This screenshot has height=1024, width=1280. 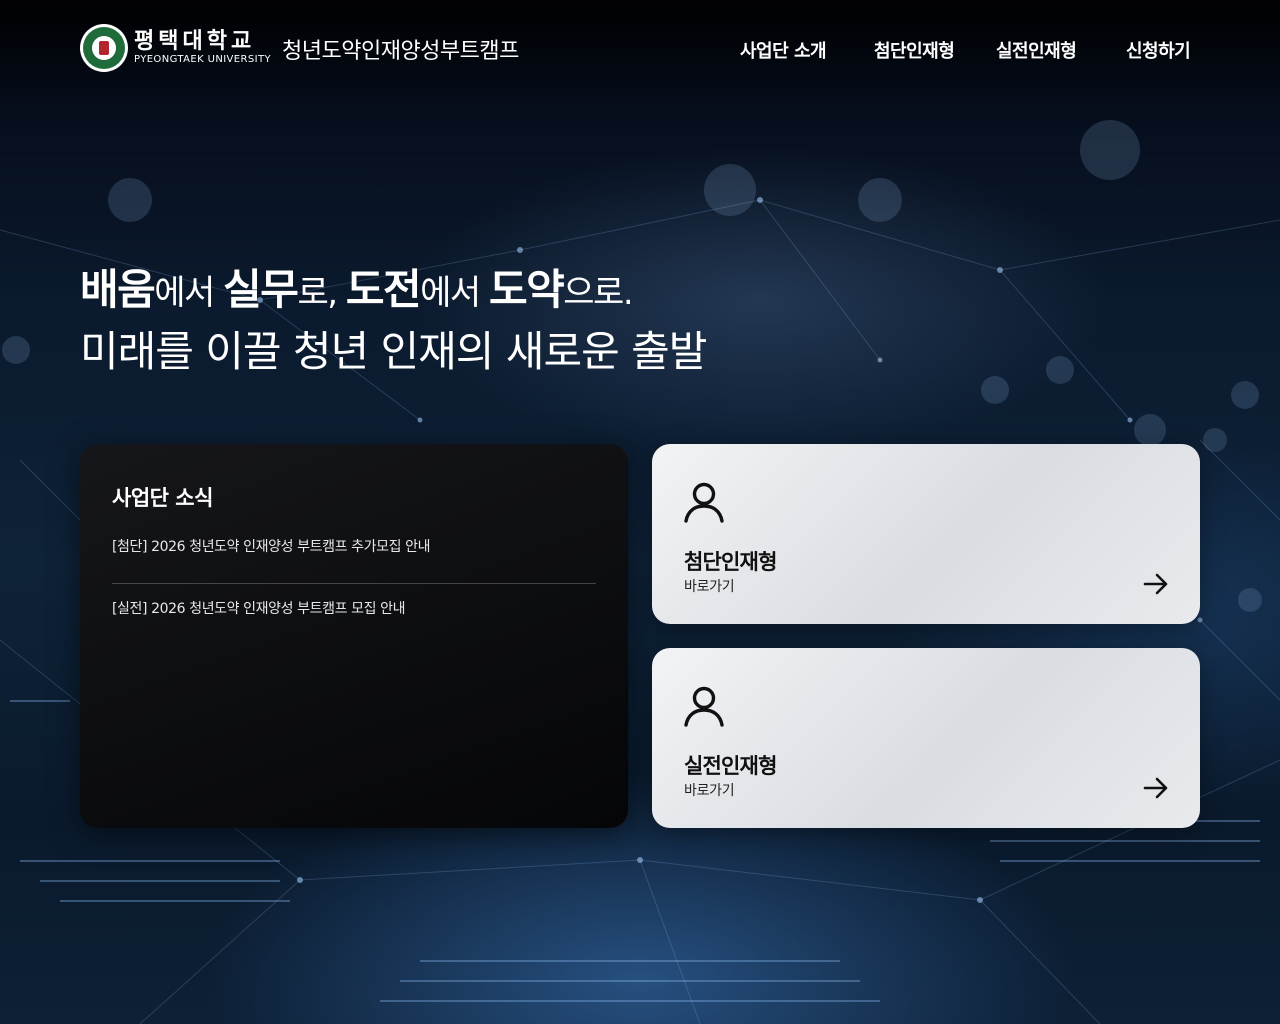 I want to click on hero-subheadline: 미래를 이끌 청년 인재의 새로운 출발, so click(x=393, y=351).